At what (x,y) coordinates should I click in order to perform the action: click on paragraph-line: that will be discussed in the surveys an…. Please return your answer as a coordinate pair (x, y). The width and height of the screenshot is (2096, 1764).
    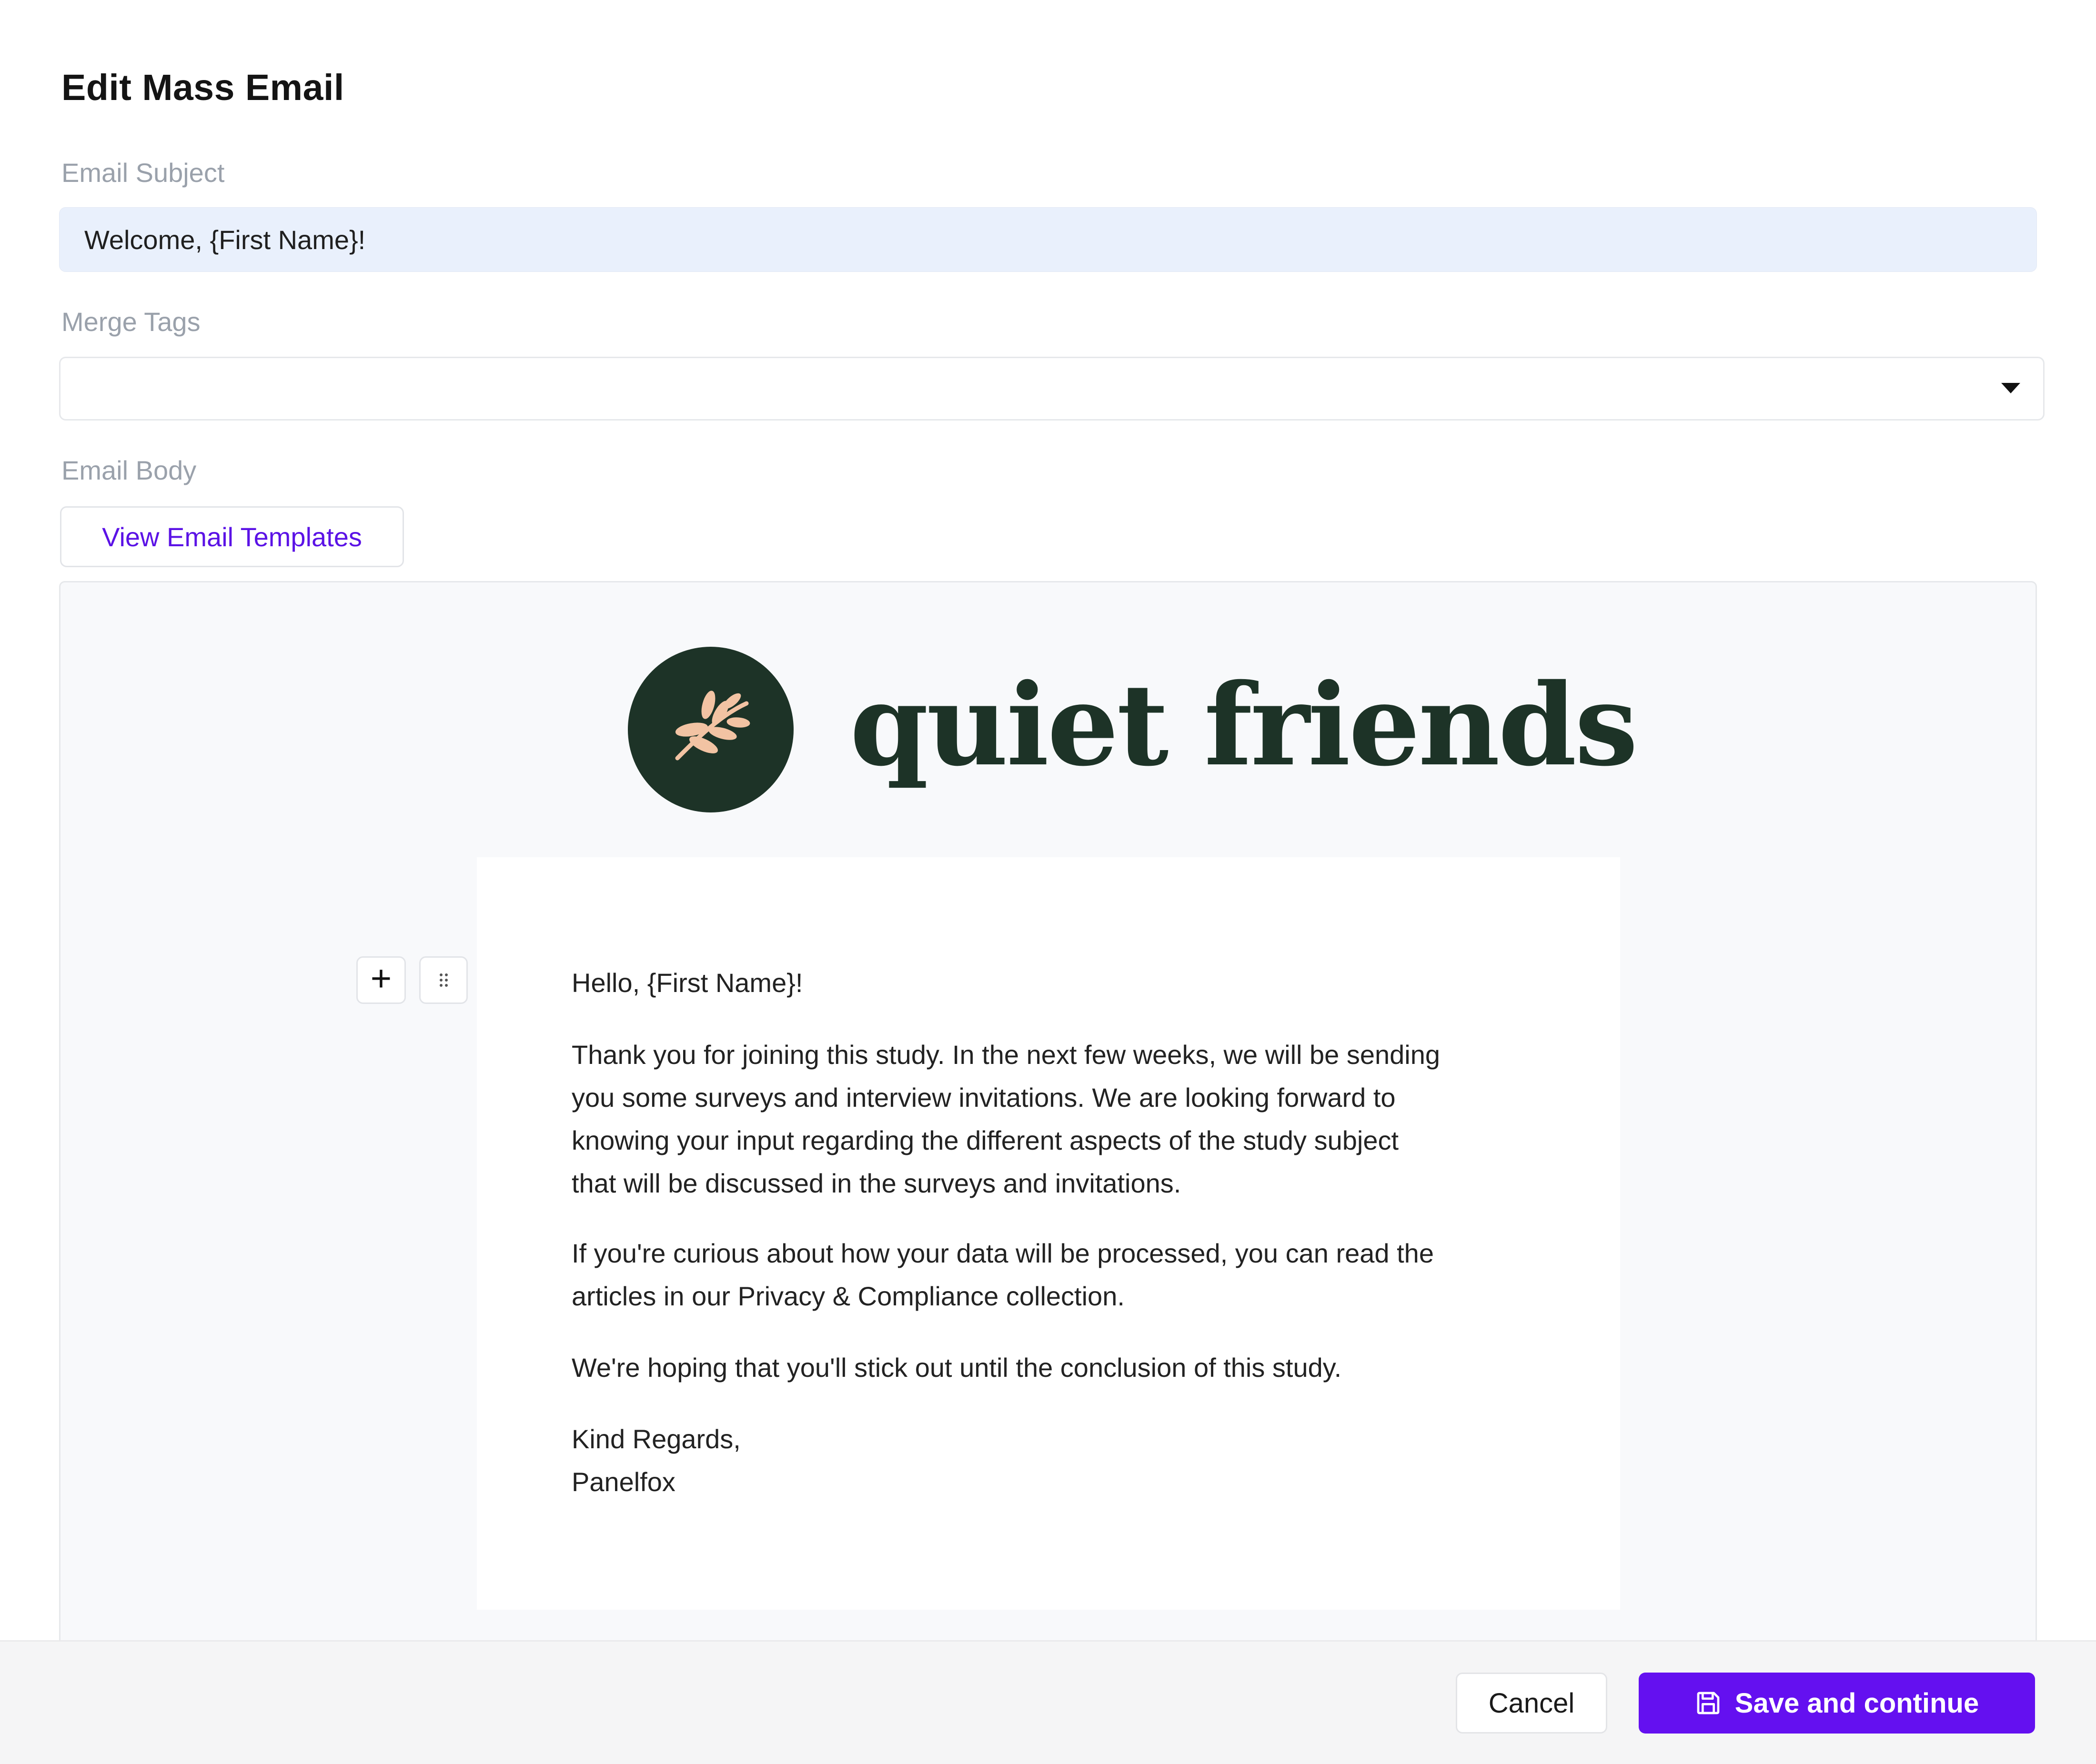
    Looking at the image, I should click on (877, 1183).